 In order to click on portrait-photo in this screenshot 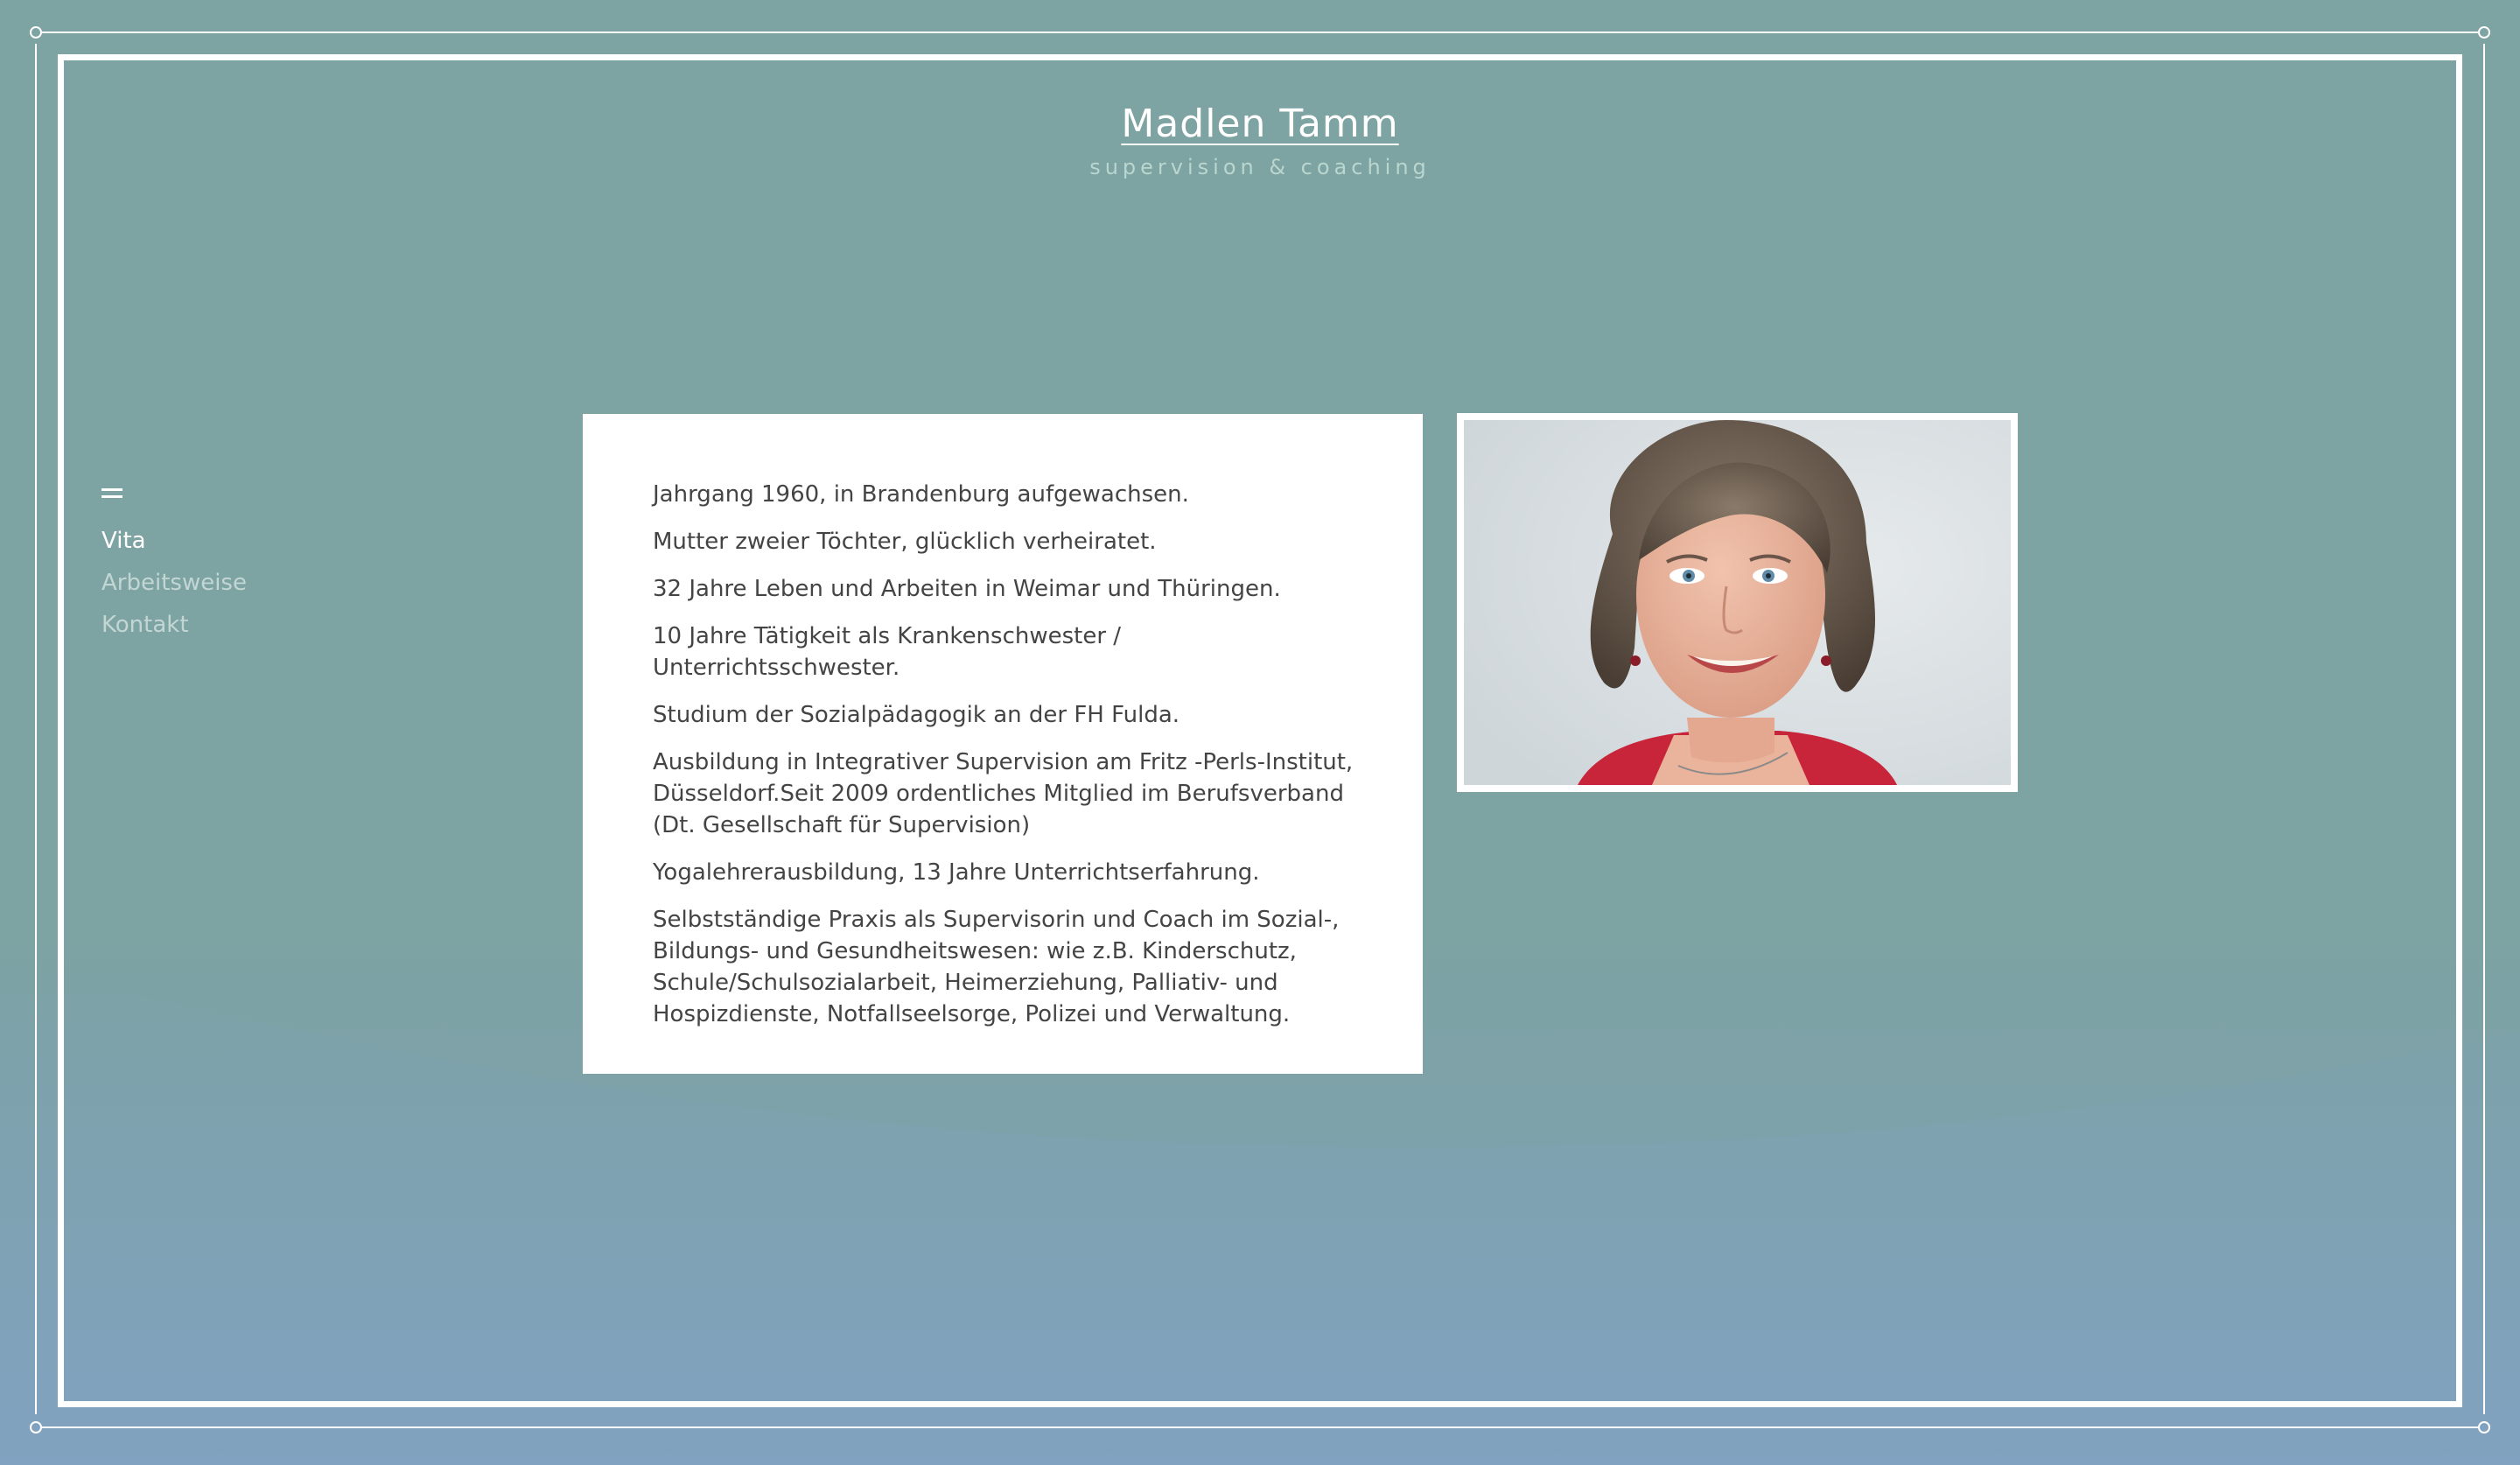, I will do `click(1737, 602)`.